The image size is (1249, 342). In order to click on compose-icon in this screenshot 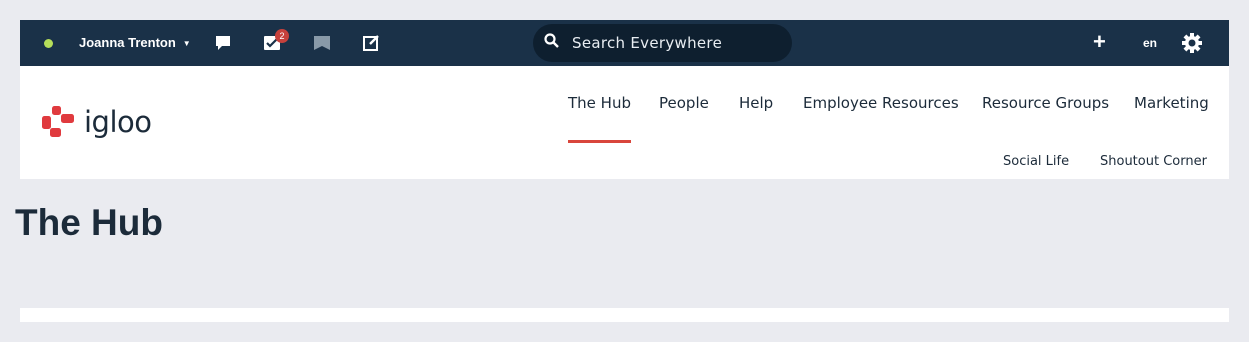, I will do `click(371, 43)`.